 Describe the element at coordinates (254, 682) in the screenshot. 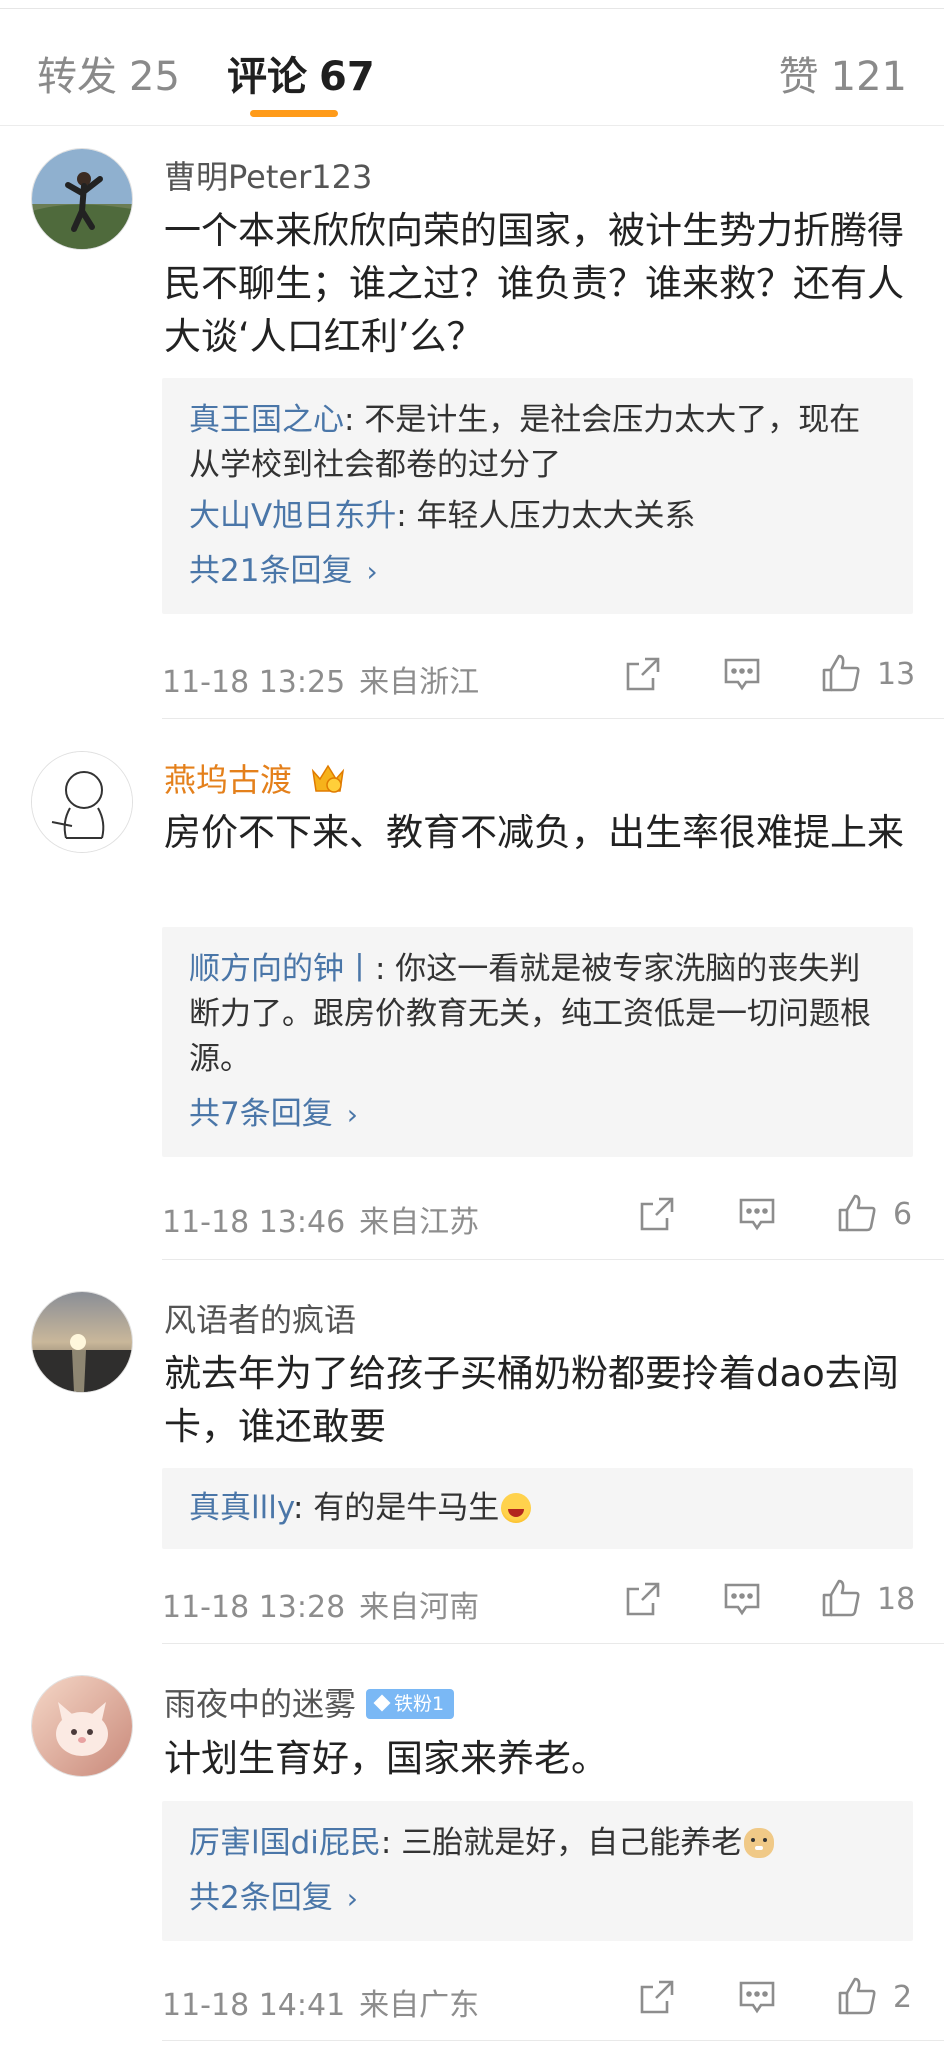

I see `comment-time: 11-18 13:25` at that location.